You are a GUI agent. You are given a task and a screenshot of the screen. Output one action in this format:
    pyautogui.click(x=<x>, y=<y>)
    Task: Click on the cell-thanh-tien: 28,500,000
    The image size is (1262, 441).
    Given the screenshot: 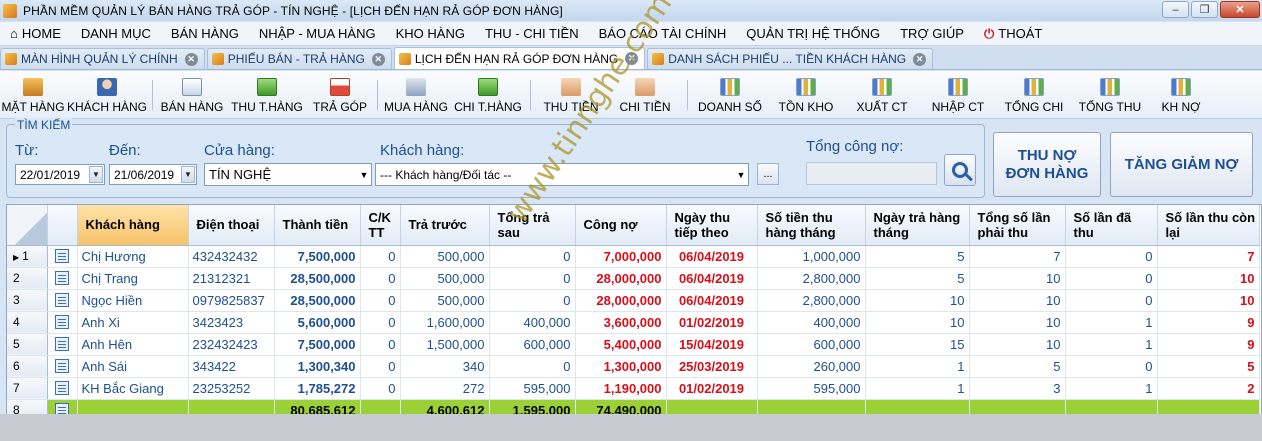 What is the action you would take?
    pyautogui.click(x=317, y=300)
    